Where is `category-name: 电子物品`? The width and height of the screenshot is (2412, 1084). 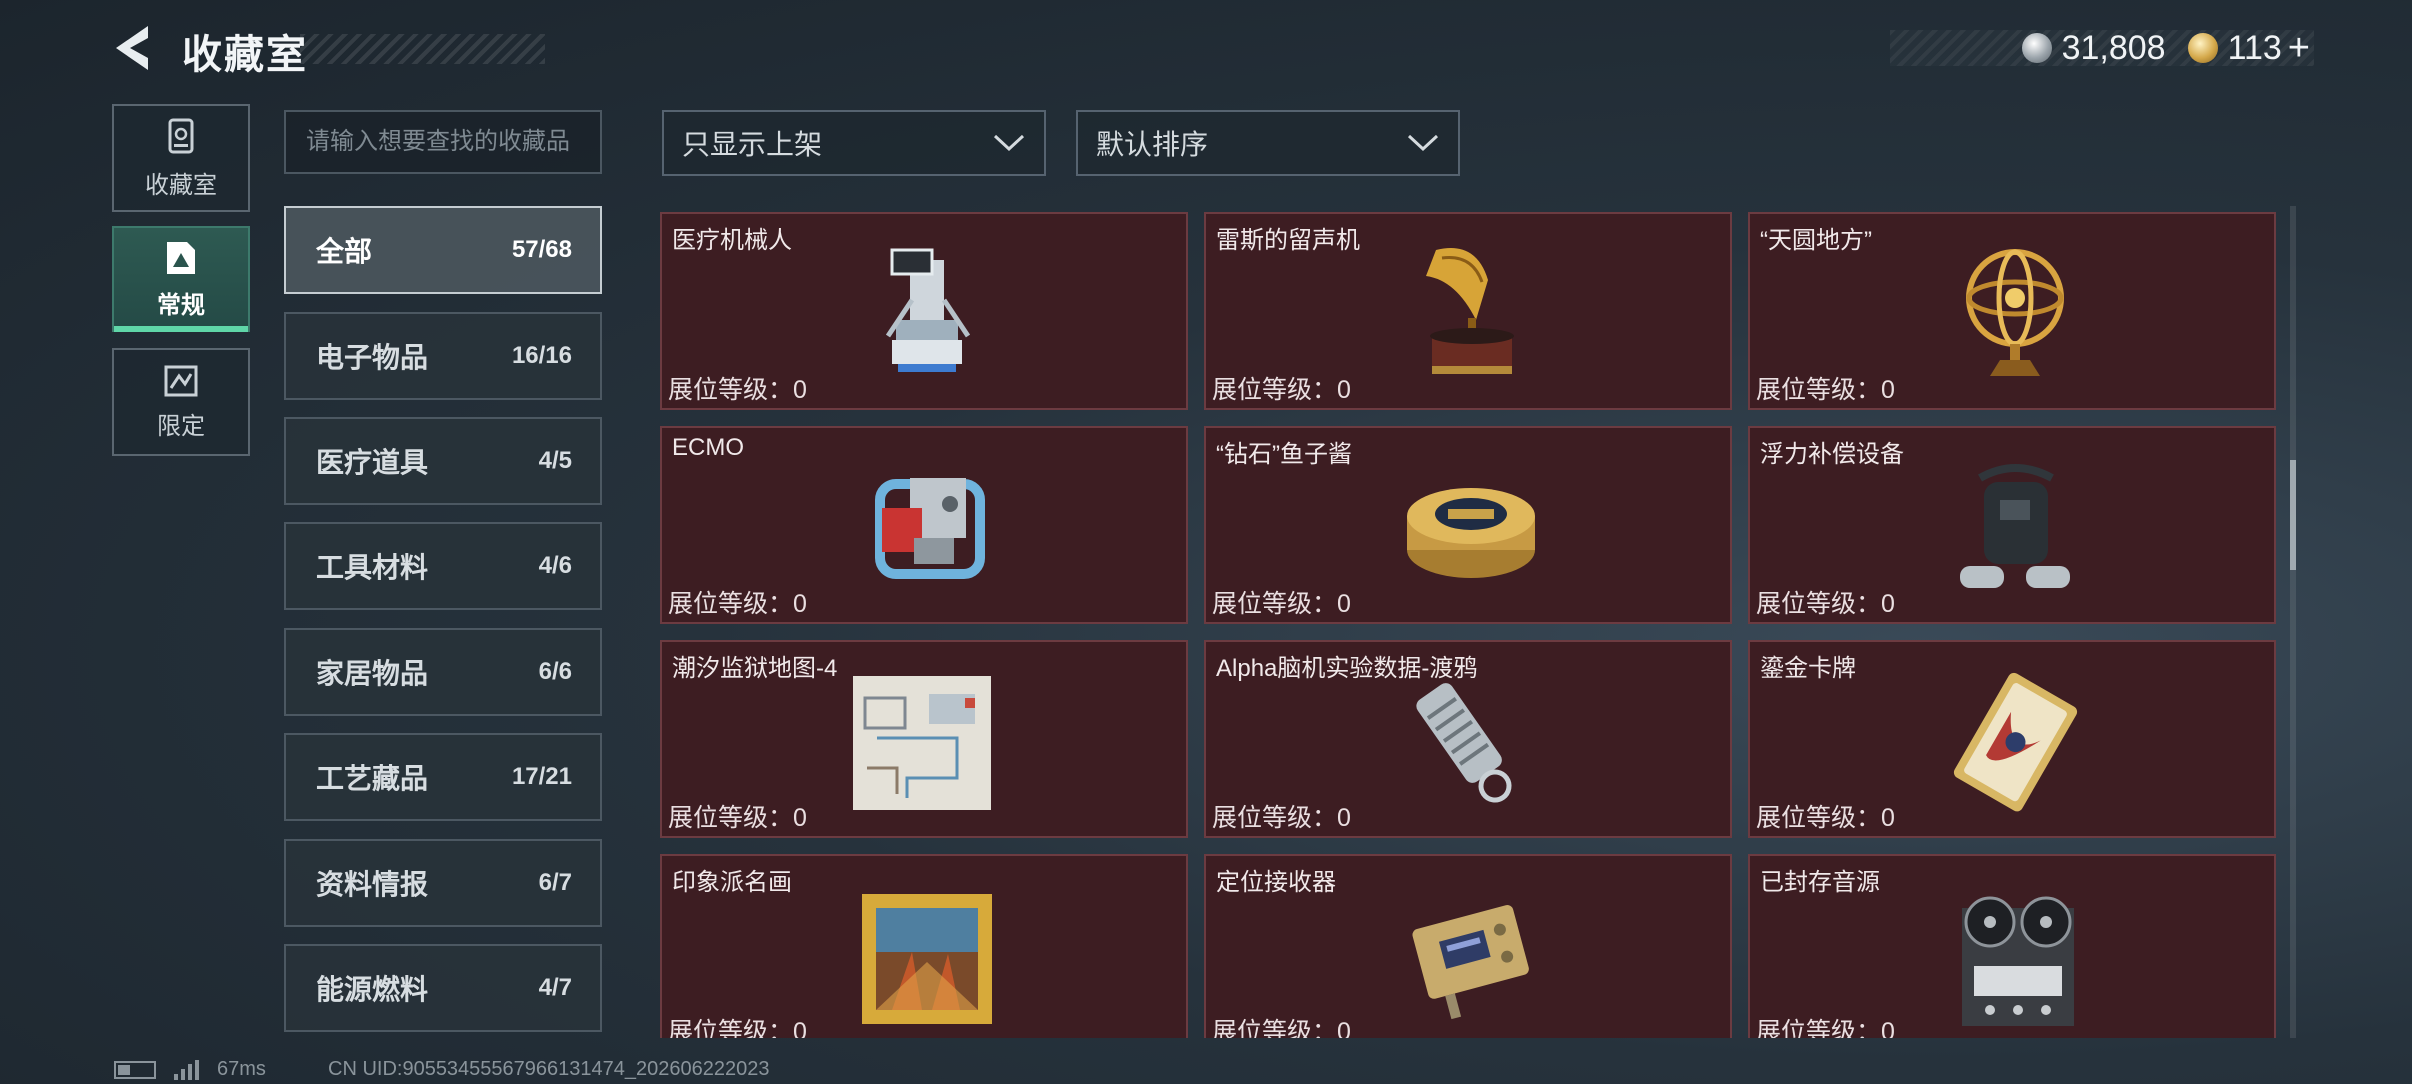 category-name: 电子物品 is located at coordinates (372, 357).